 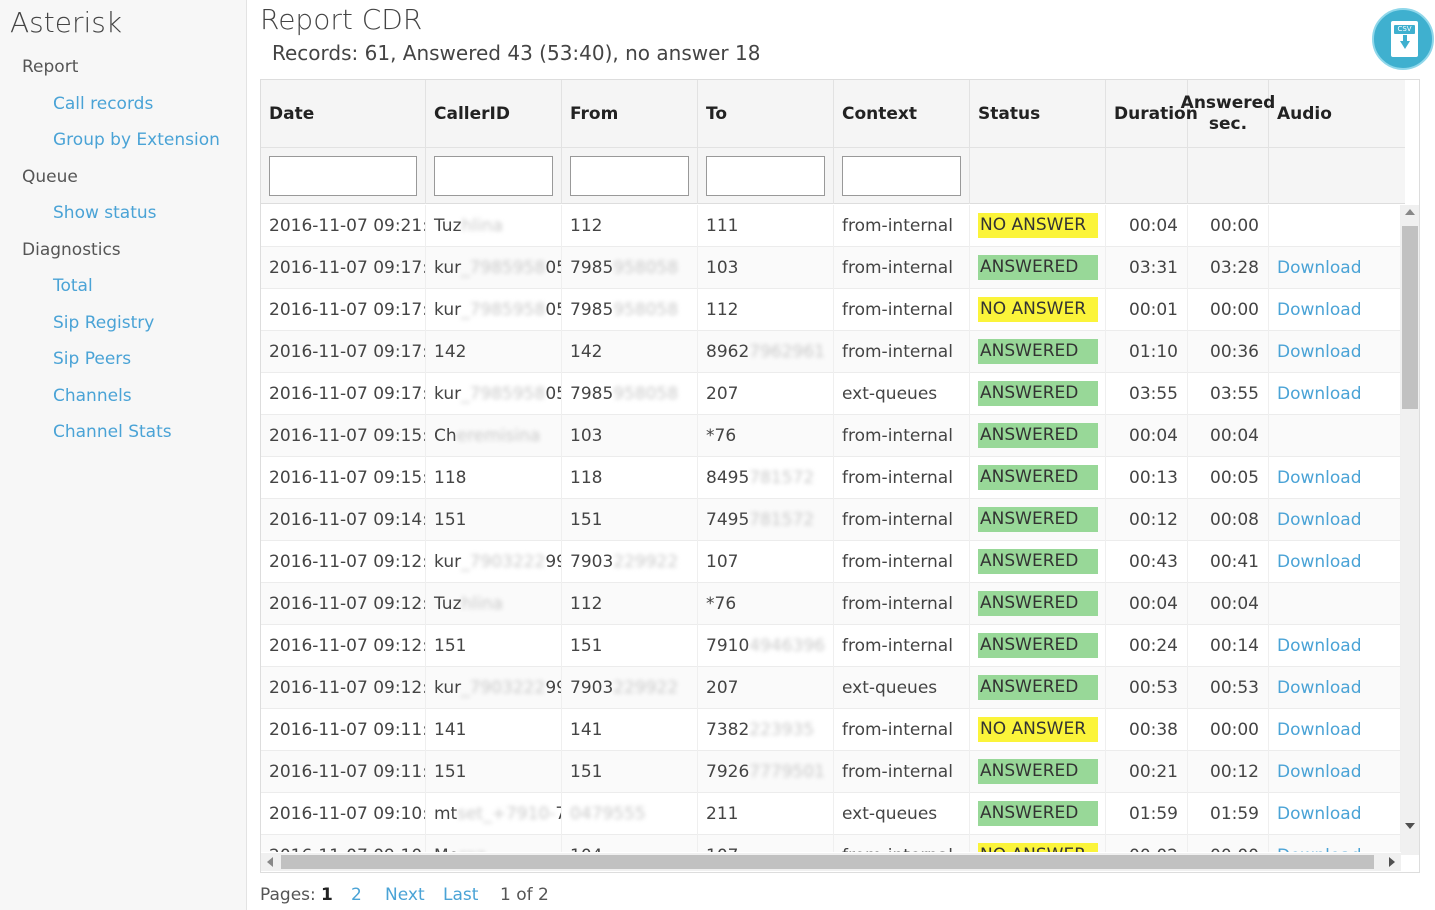 I want to click on column-header-from: From, so click(x=630, y=114).